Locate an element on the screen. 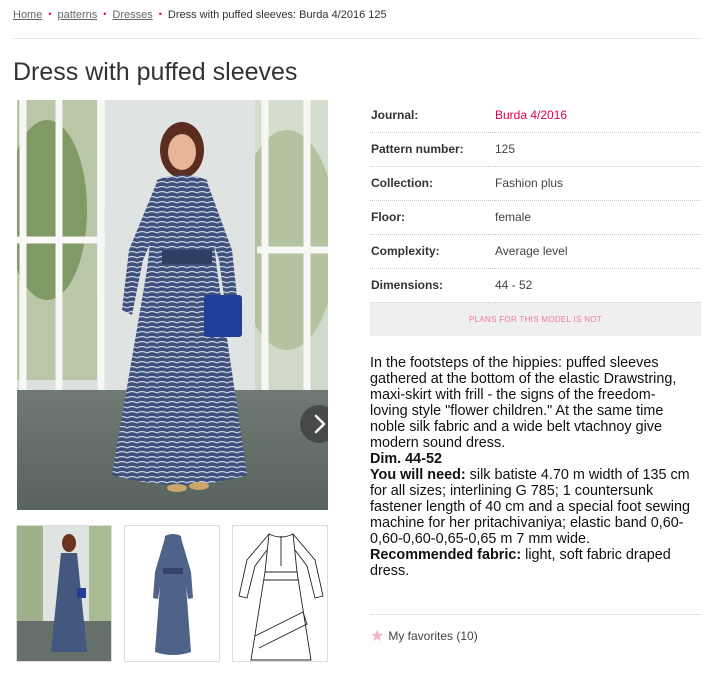 This screenshot has height=675, width=713. detail-value: Average level is located at coordinates (598, 251).